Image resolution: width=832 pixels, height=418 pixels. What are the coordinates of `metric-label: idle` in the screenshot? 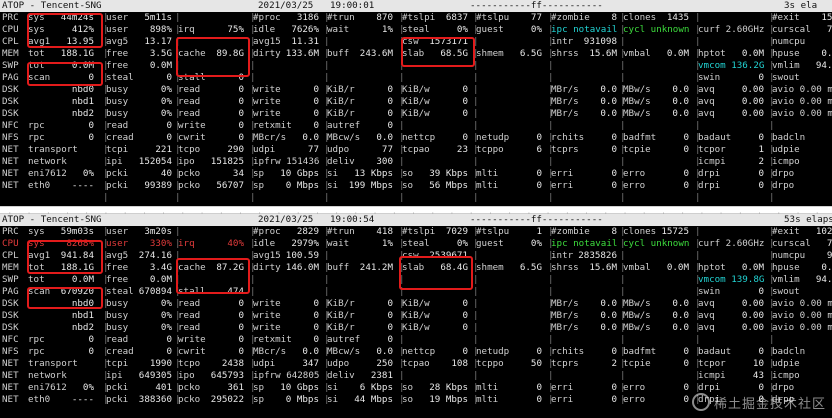 It's located at (264, 243).